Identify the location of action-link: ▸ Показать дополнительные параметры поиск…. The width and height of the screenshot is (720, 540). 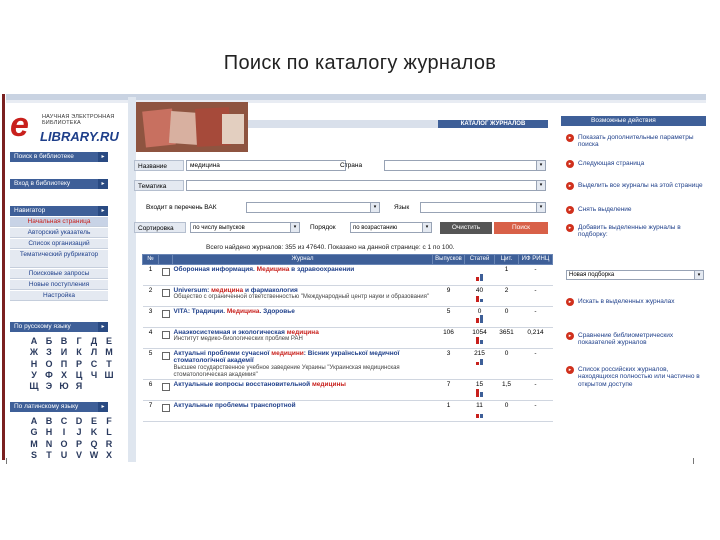
(635, 141).